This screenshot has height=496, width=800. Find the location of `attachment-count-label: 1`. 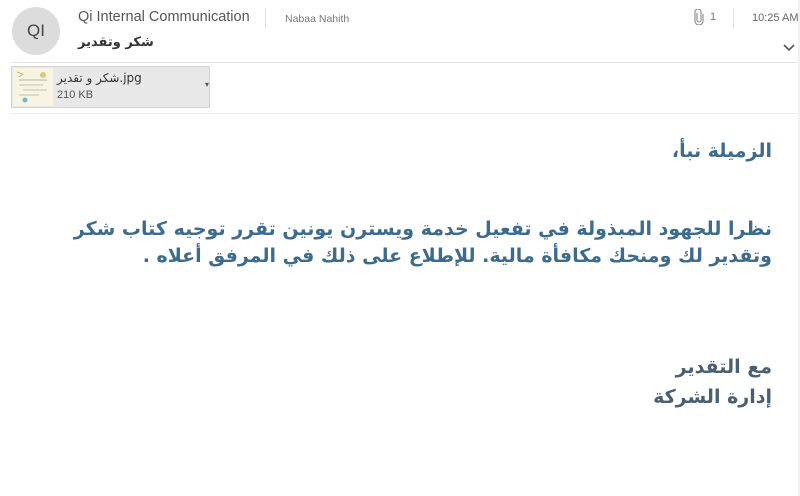

attachment-count-label: 1 is located at coordinates (713, 17).